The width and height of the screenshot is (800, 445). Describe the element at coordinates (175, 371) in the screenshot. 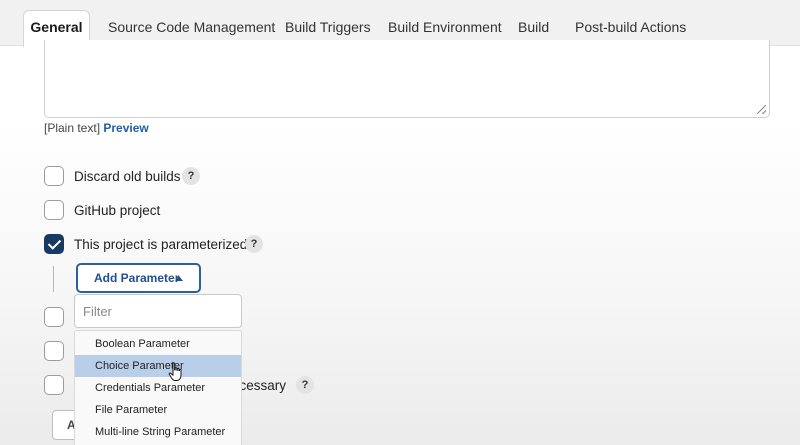

I see `hand-pointer-icon` at that location.